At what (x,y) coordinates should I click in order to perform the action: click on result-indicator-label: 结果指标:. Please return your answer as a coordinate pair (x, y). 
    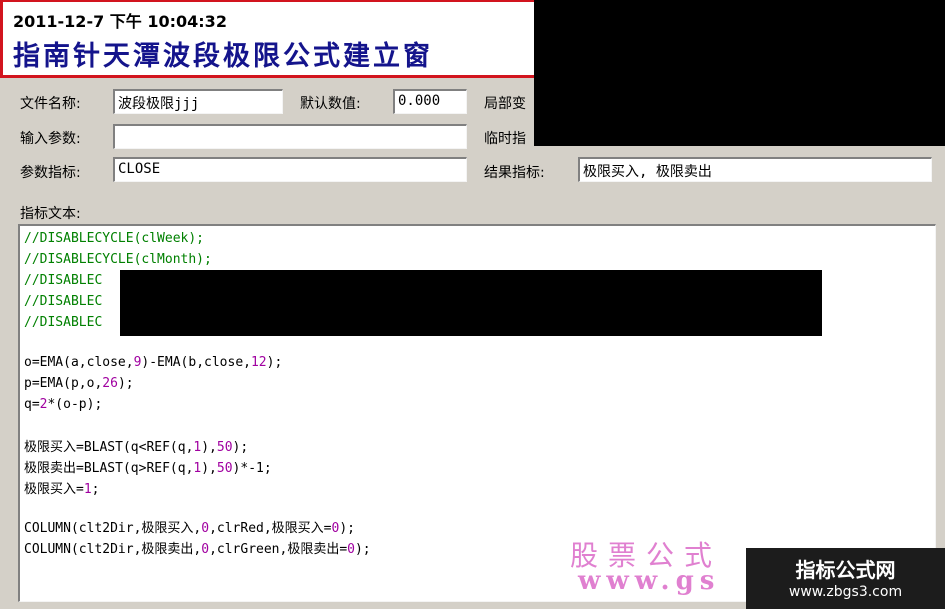
    Looking at the image, I should click on (514, 173).